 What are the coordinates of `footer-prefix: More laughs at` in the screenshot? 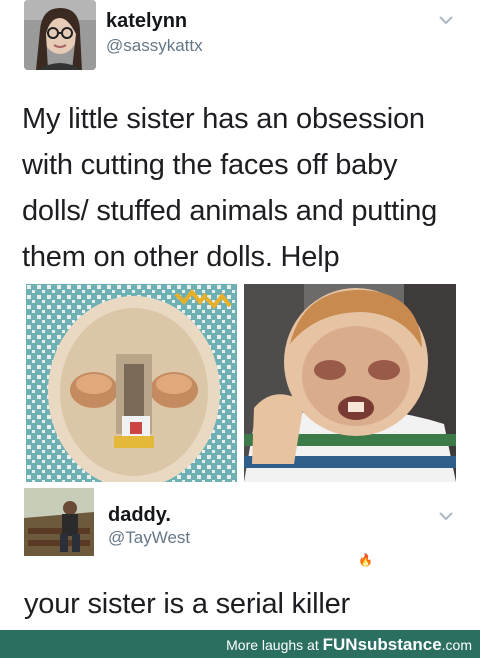 It's located at (274, 645).